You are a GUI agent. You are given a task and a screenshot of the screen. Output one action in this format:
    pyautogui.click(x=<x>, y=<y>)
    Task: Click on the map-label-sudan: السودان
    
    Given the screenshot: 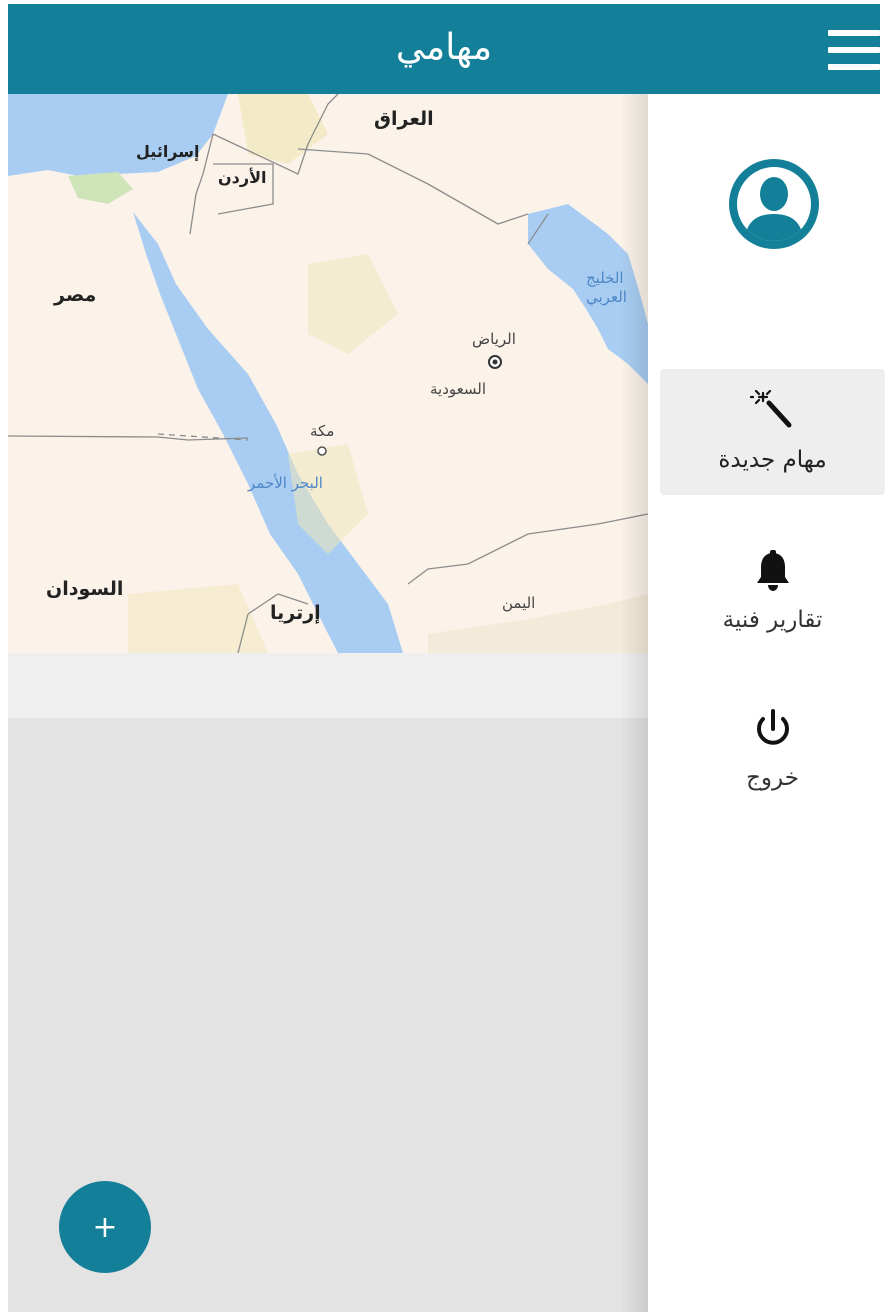 What is the action you would take?
    pyautogui.click(x=85, y=589)
    